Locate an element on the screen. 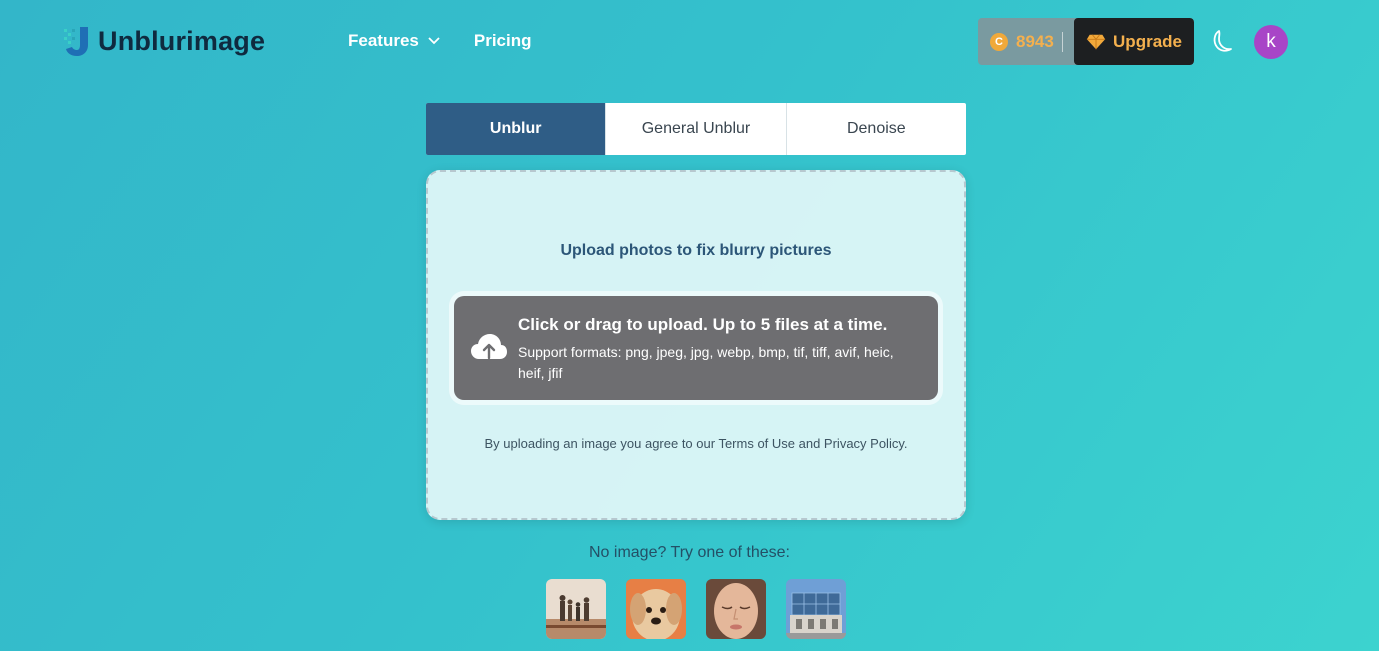  nav-pricing: Pricing is located at coordinates (503, 41).